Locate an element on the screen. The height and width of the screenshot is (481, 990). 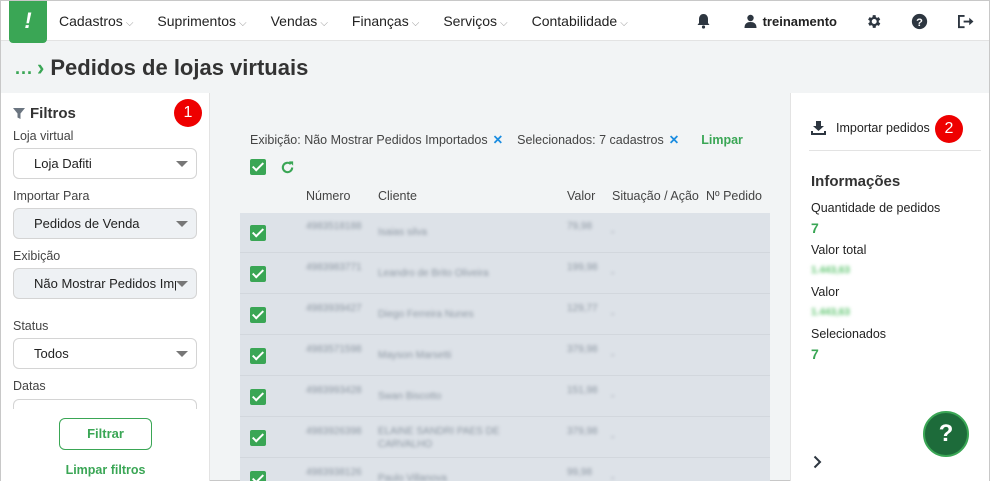
cell-valor: 151,98 is located at coordinates (582, 390).